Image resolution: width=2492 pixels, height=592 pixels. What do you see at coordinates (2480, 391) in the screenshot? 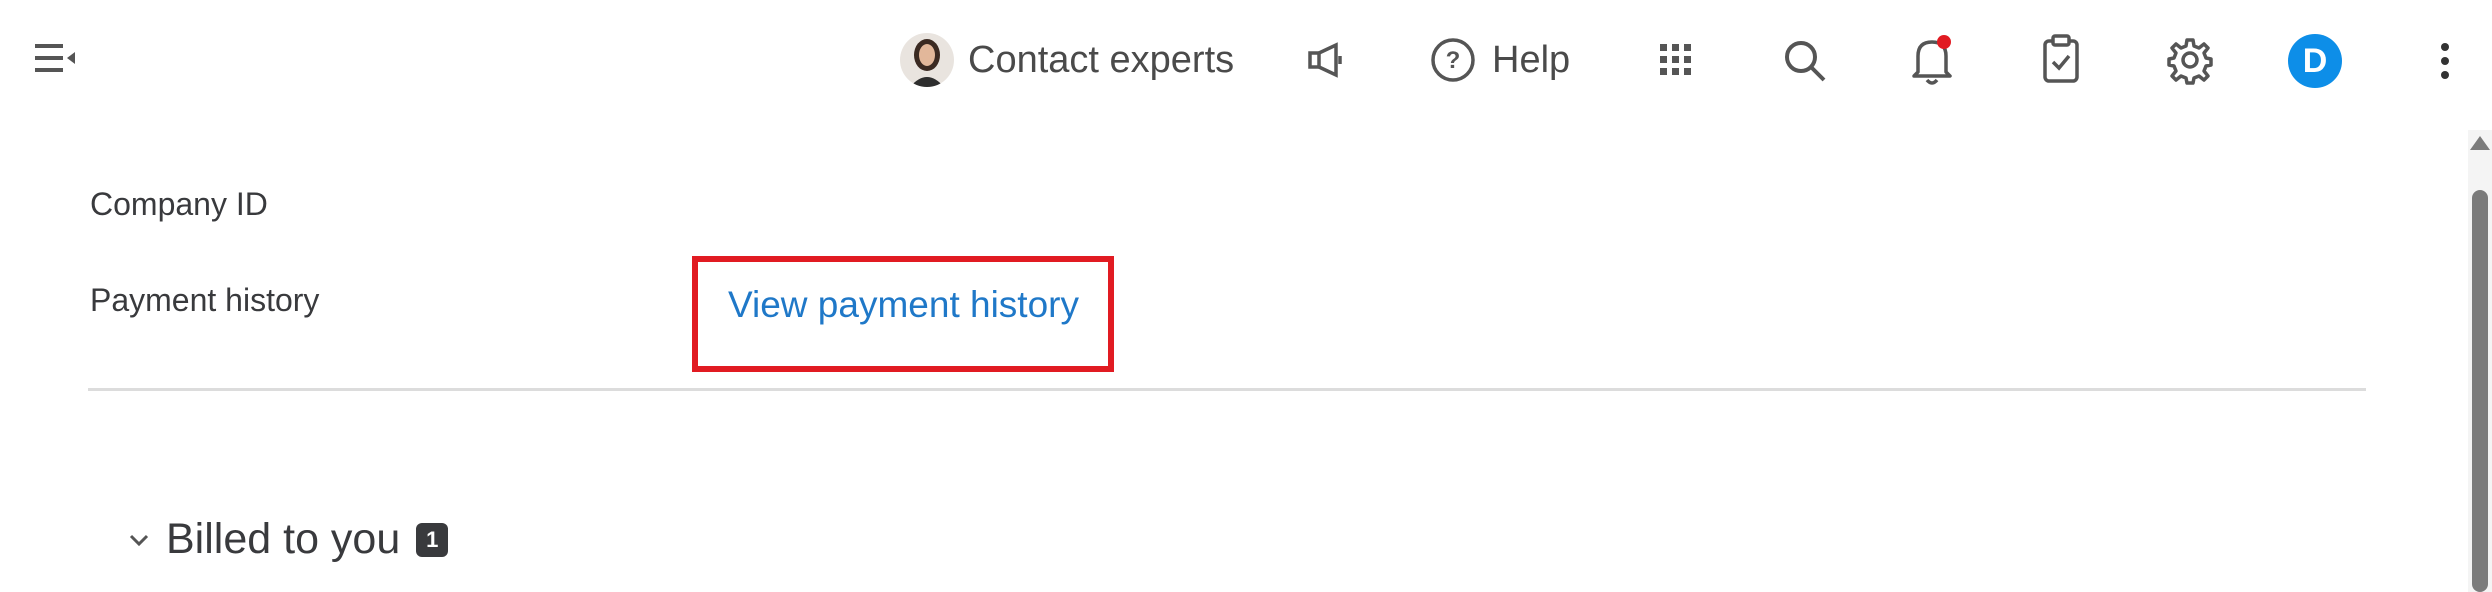
I see `vertical-scrollbar-thumb` at bounding box center [2480, 391].